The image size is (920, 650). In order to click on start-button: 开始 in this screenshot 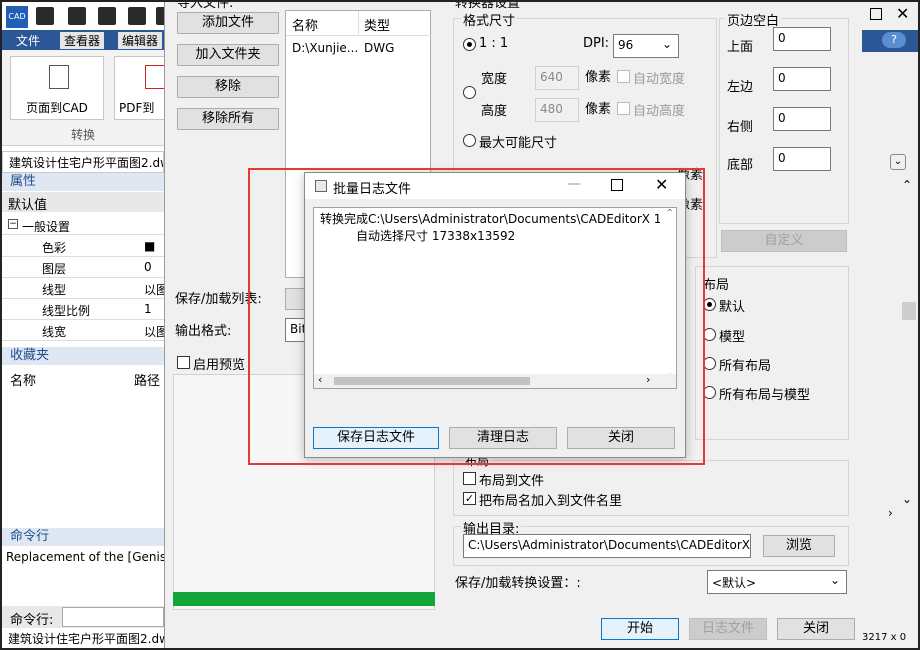, I will do `click(640, 629)`.